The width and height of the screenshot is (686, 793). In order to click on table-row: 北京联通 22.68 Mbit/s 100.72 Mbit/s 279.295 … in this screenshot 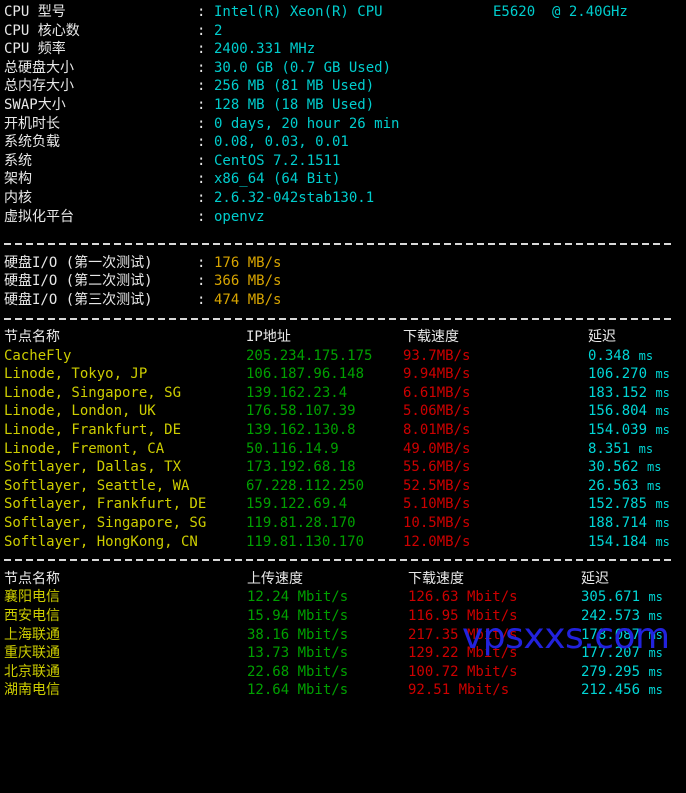, I will do `click(345, 672)`.